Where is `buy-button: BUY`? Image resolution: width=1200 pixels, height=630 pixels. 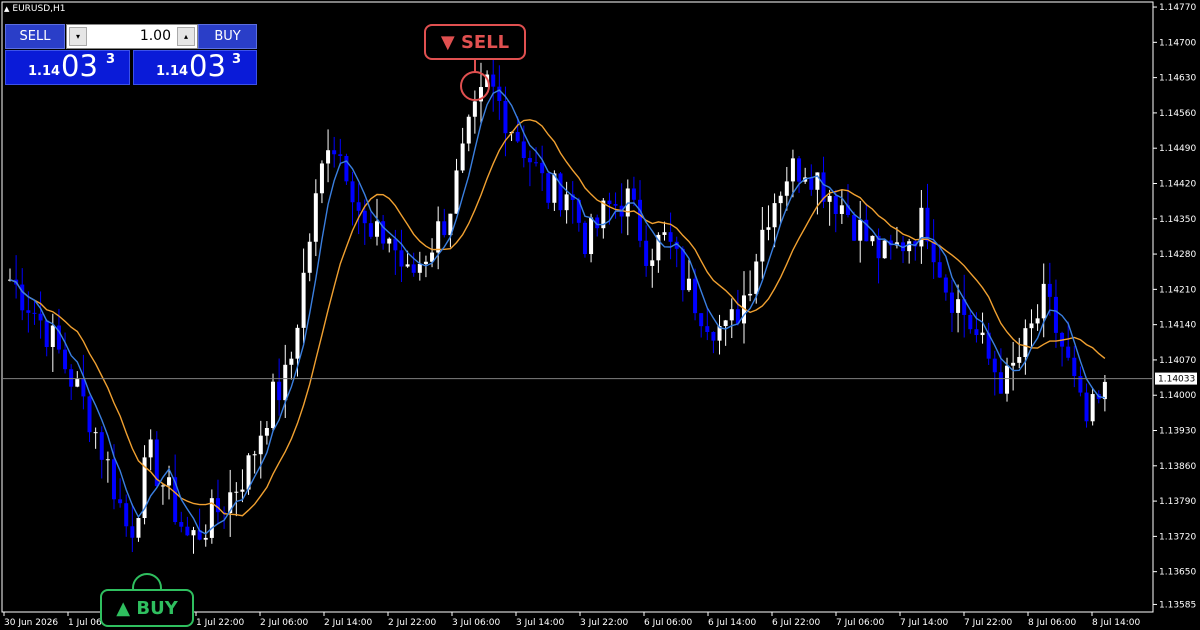
buy-button: BUY is located at coordinates (227, 36).